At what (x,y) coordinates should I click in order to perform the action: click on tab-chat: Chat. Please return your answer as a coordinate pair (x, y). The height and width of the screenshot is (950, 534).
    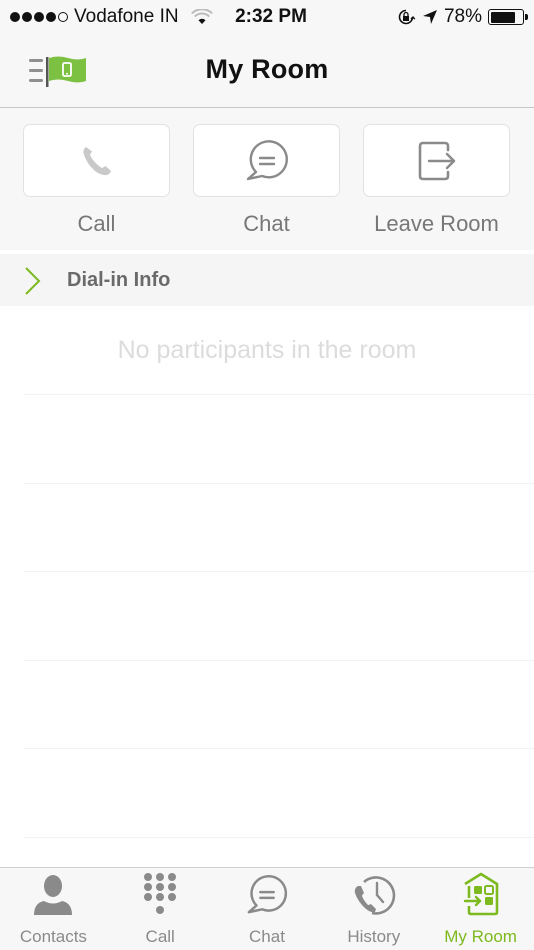
    Looking at the image, I should click on (267, 909).